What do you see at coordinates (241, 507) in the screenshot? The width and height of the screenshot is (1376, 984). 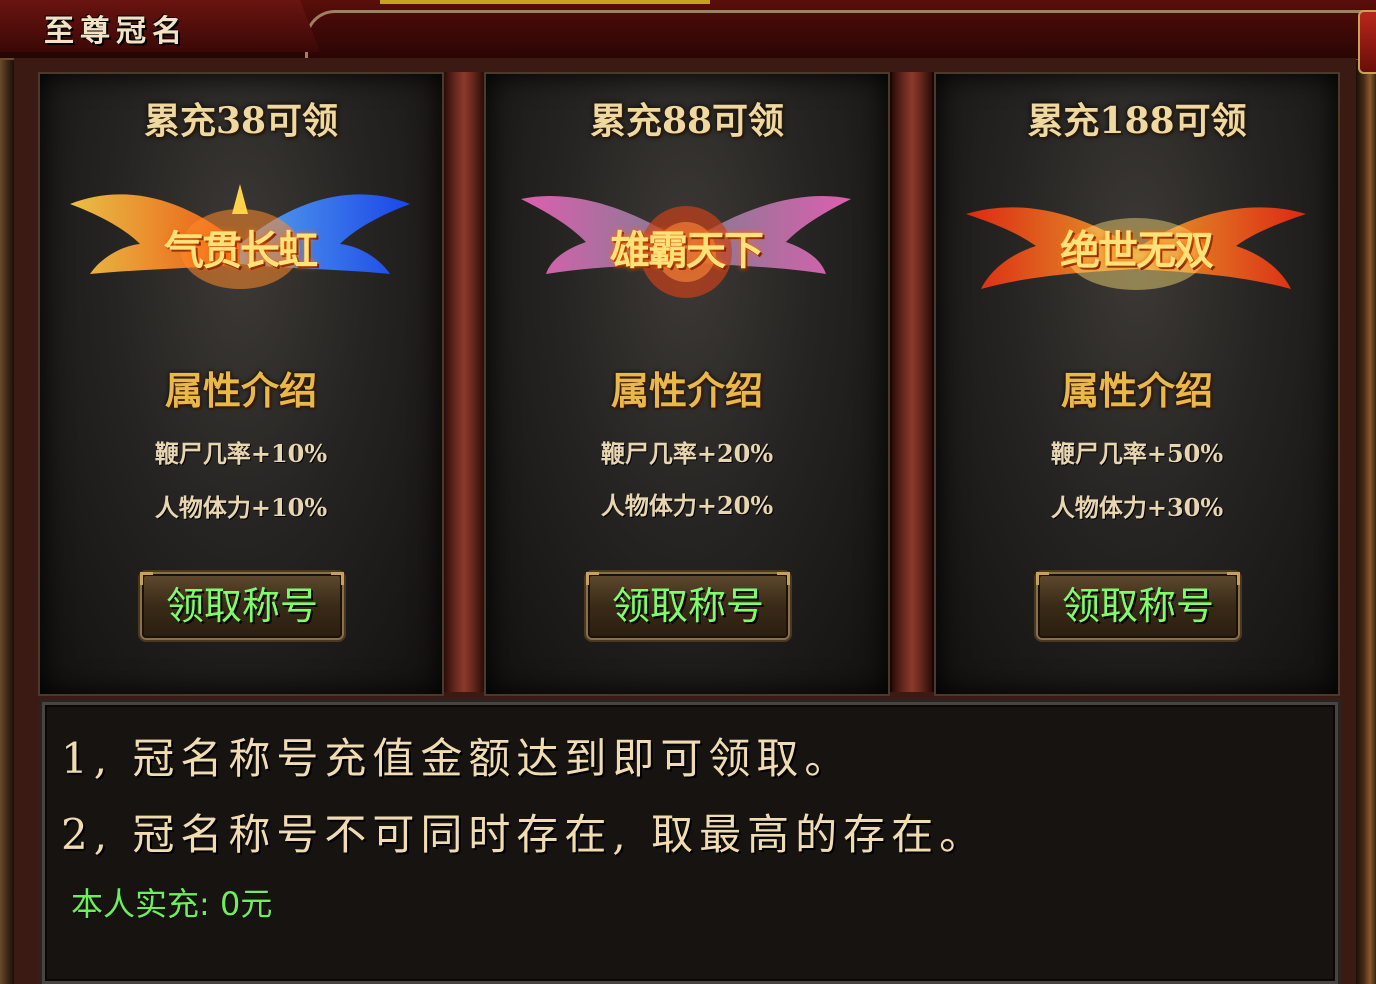 I see `attr-line: 人物体力+10%` at bounding box center [241, 507].